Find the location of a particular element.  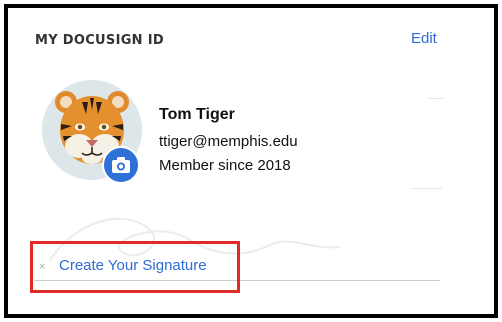

edit-link: Edit is located at coordinates (424, 38).